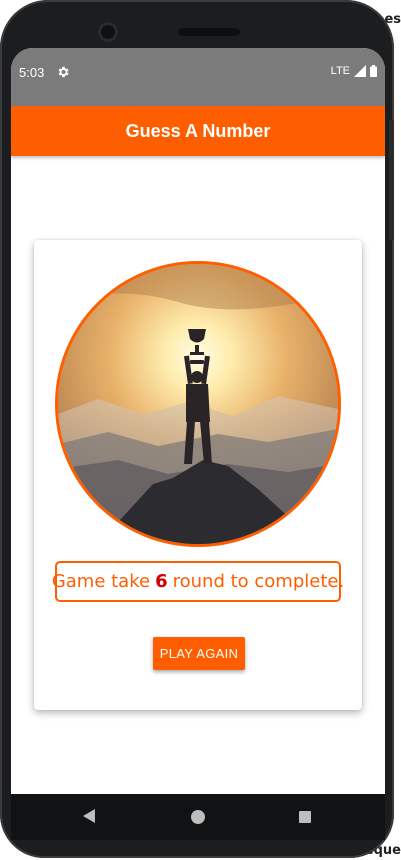 This screenshot has width=401, height=860. What do you see at coordinates (32, 72) in the screenshot?
I see `status-time: 5:03` at bounding box center [32, 72].